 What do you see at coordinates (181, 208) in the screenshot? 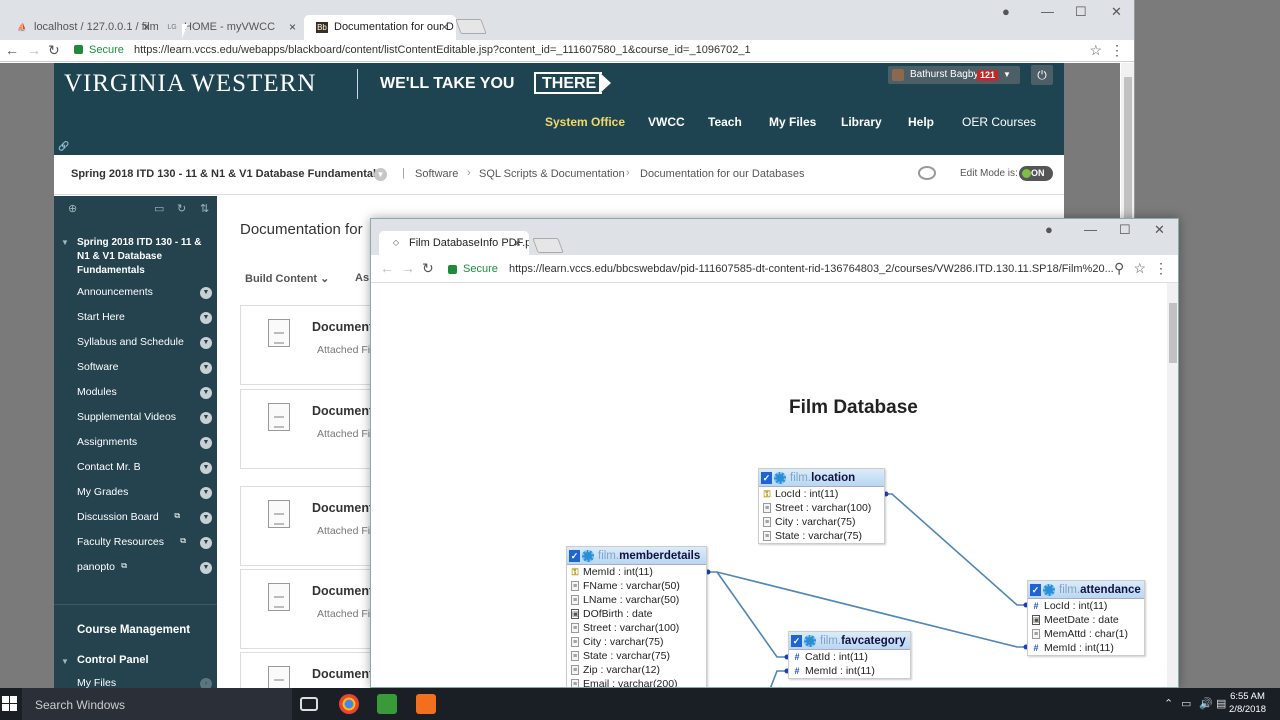
I see `refresh-icon: ↻` at bounding box center [181, 208].